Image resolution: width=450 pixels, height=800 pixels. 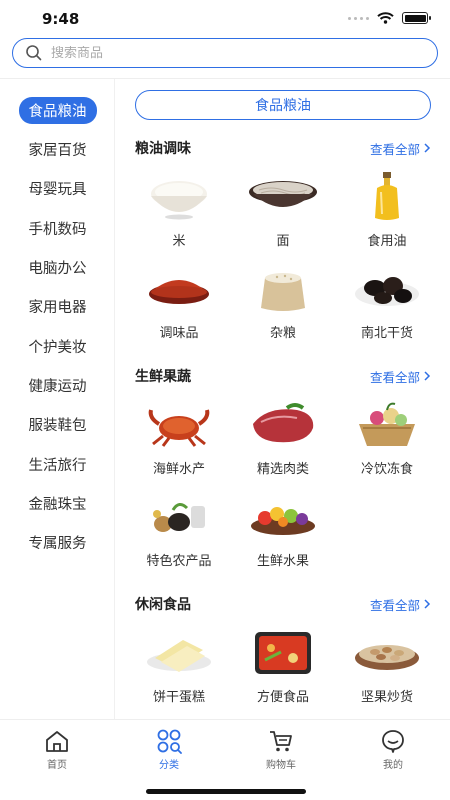 I want to click on sidebar-item-label: 手机数码, so click(x=57, y=229).